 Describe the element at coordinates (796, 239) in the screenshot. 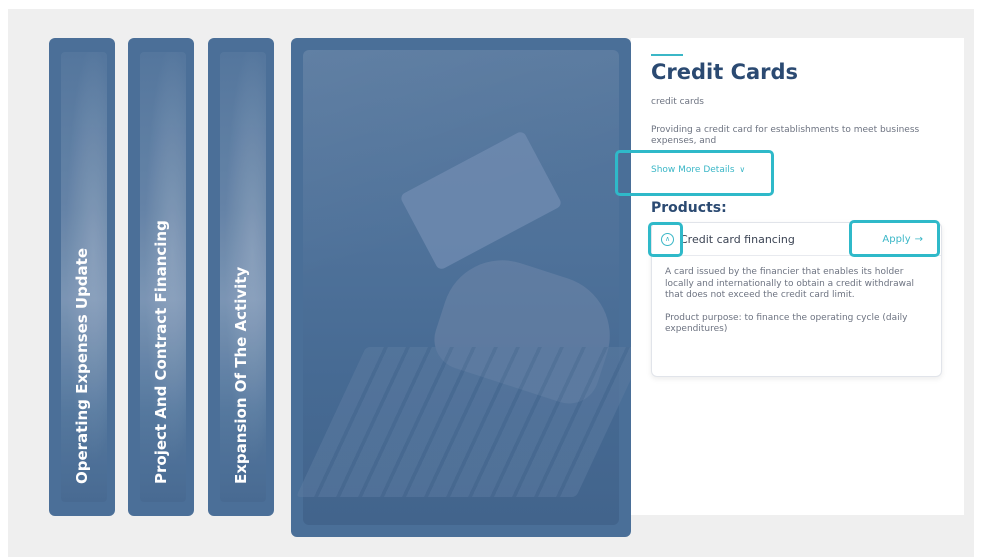

I see `product-header: ∧ Credit card financing Apply →` at that location.